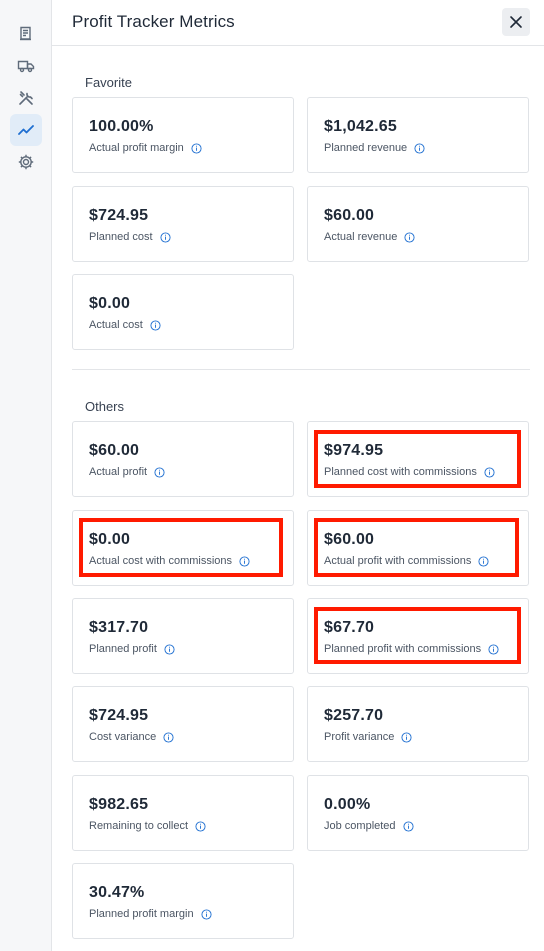  Describe the element at coordinates (349, 627) in the screenshot. I see `metric-value: $67.70` at that location.